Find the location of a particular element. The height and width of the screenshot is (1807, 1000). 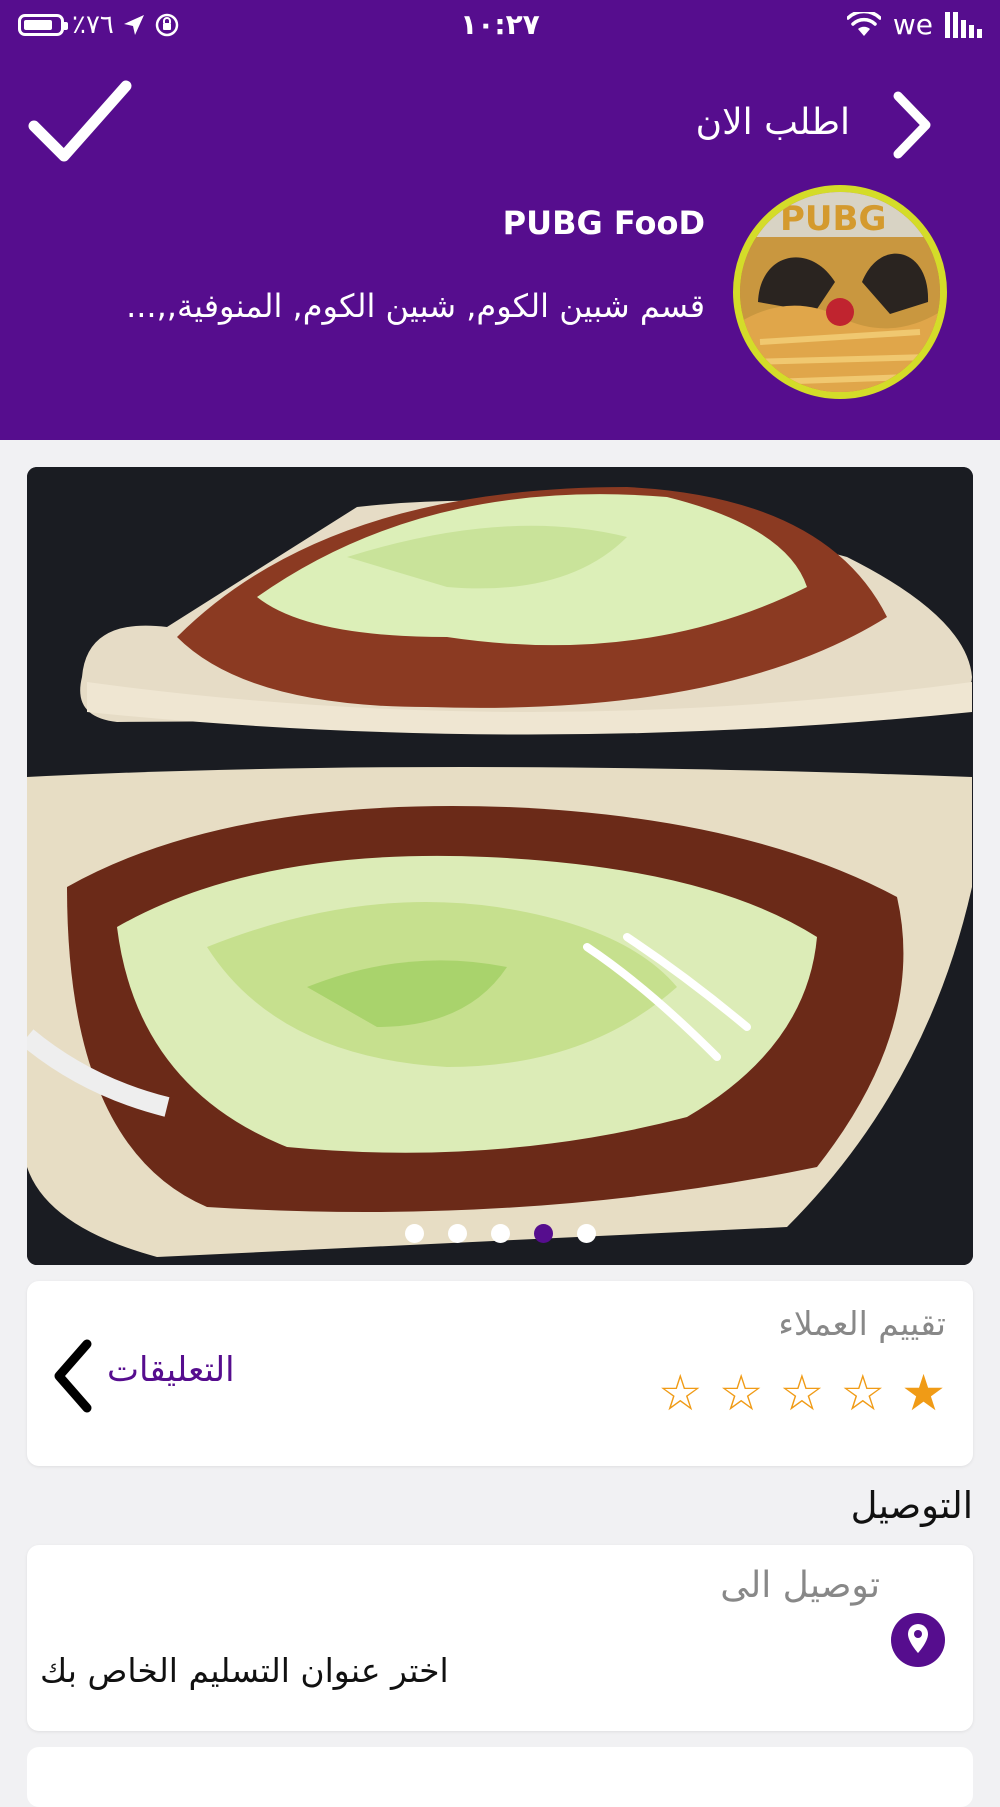

comments-link: التعليقات is located at coordinates (171, 1370).